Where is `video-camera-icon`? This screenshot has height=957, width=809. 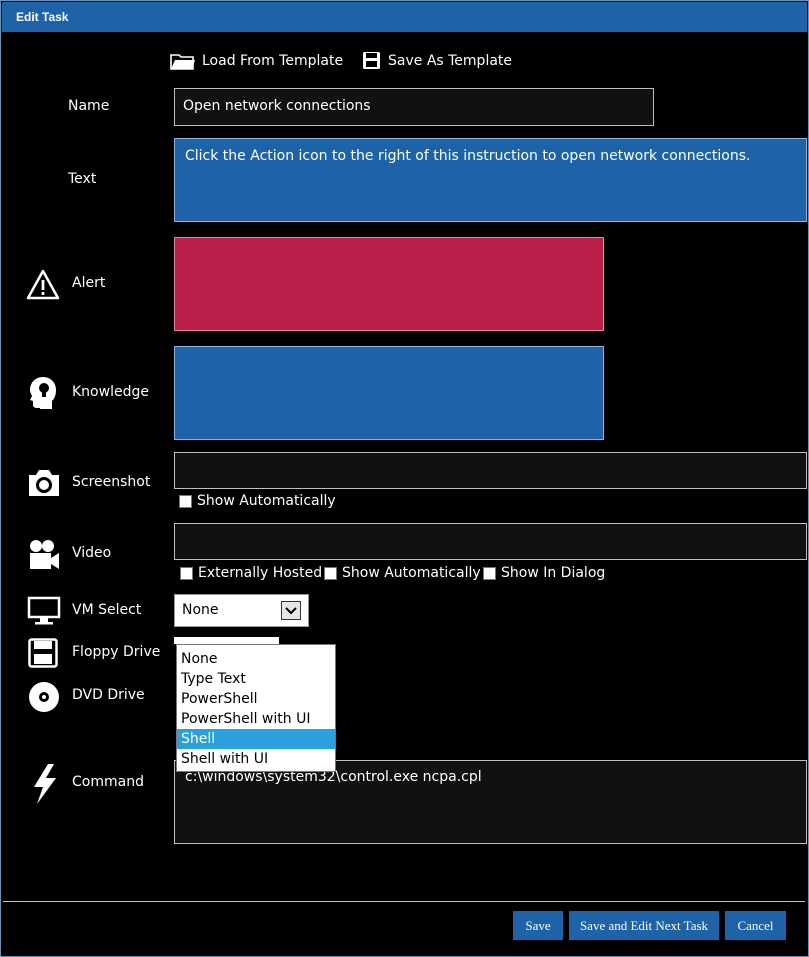 video-camera-icon is located at coordinates (44, 554).